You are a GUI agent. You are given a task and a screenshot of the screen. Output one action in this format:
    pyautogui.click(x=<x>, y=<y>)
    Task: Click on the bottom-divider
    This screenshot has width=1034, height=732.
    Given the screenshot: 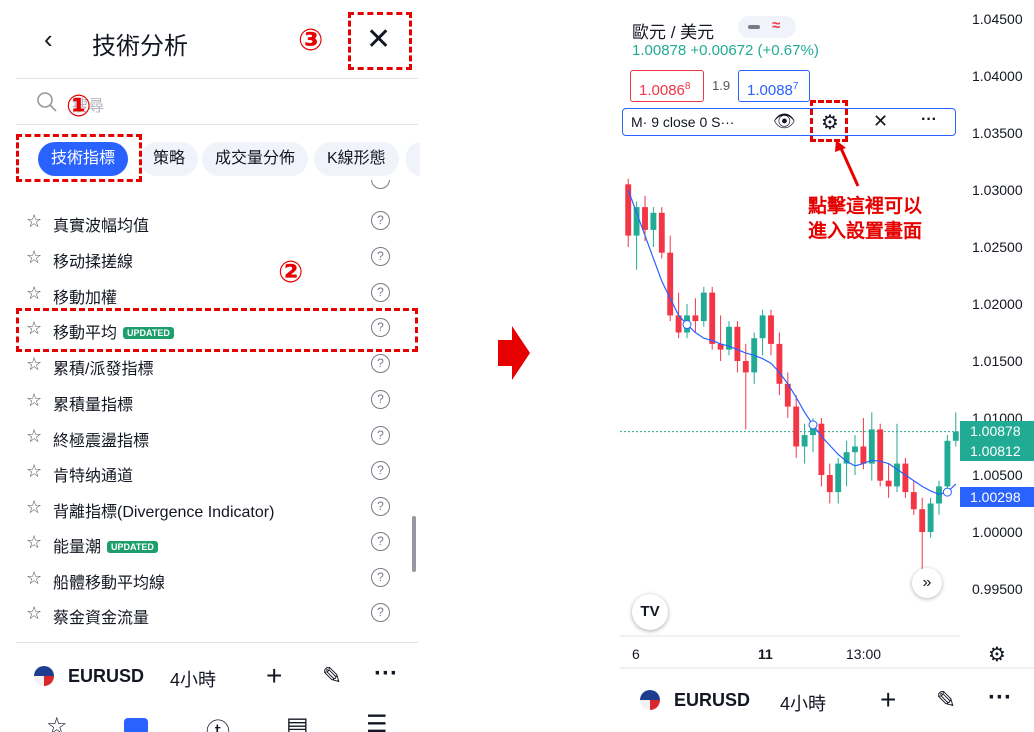 What is the action you would take?
    pyautogui.click(x=217, y=642)
    